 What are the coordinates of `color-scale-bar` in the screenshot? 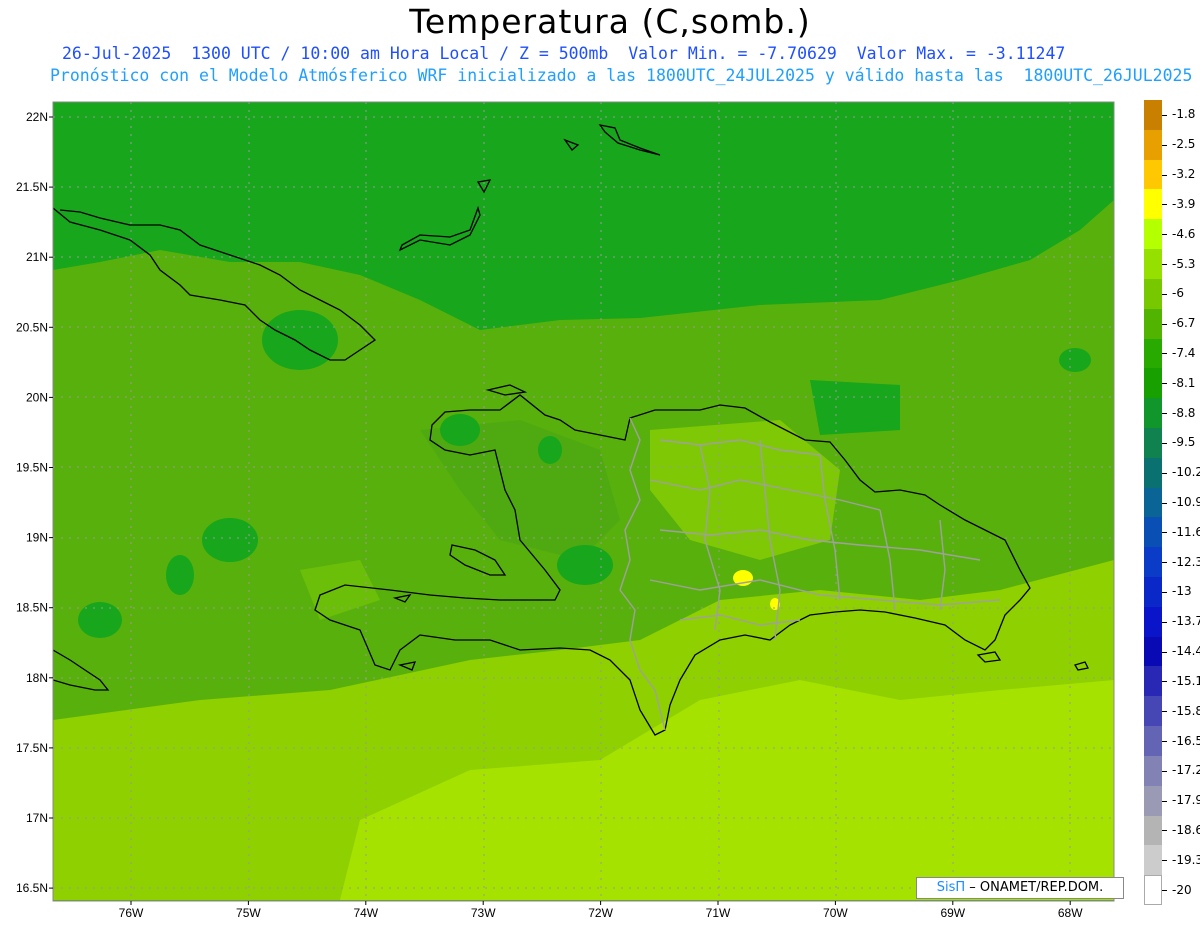 It's located at (1153, 502).